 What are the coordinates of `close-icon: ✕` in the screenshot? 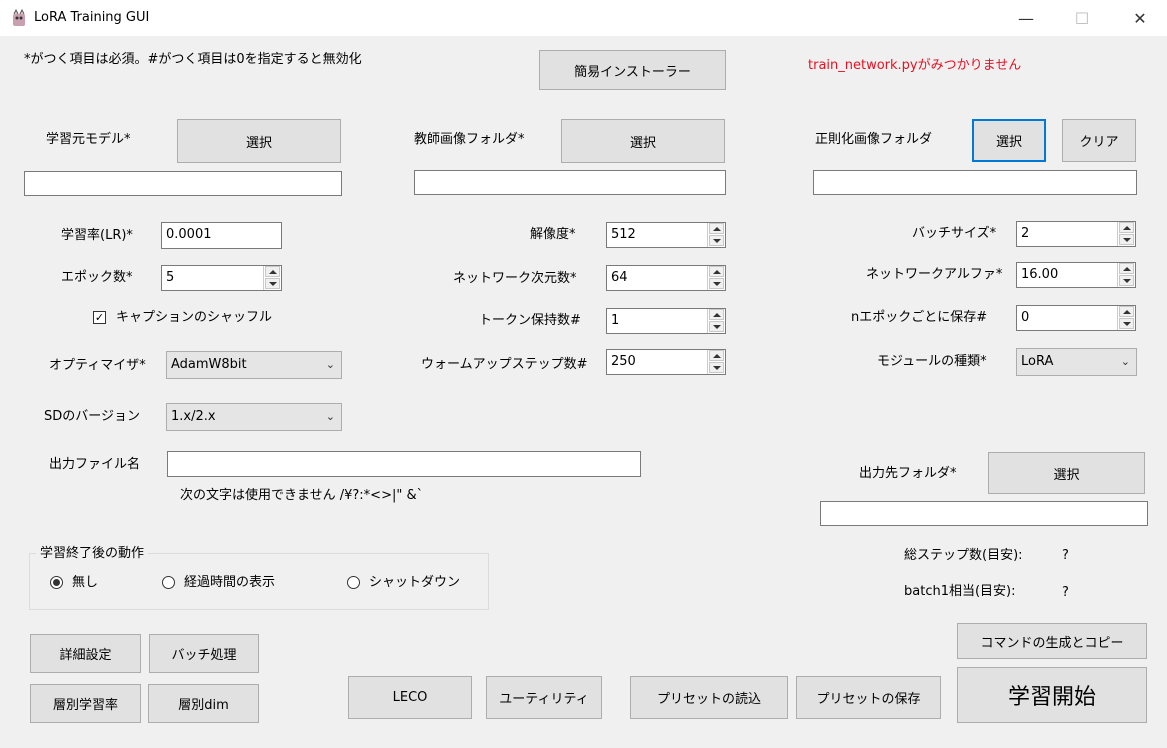 It's located at (1140, 18).